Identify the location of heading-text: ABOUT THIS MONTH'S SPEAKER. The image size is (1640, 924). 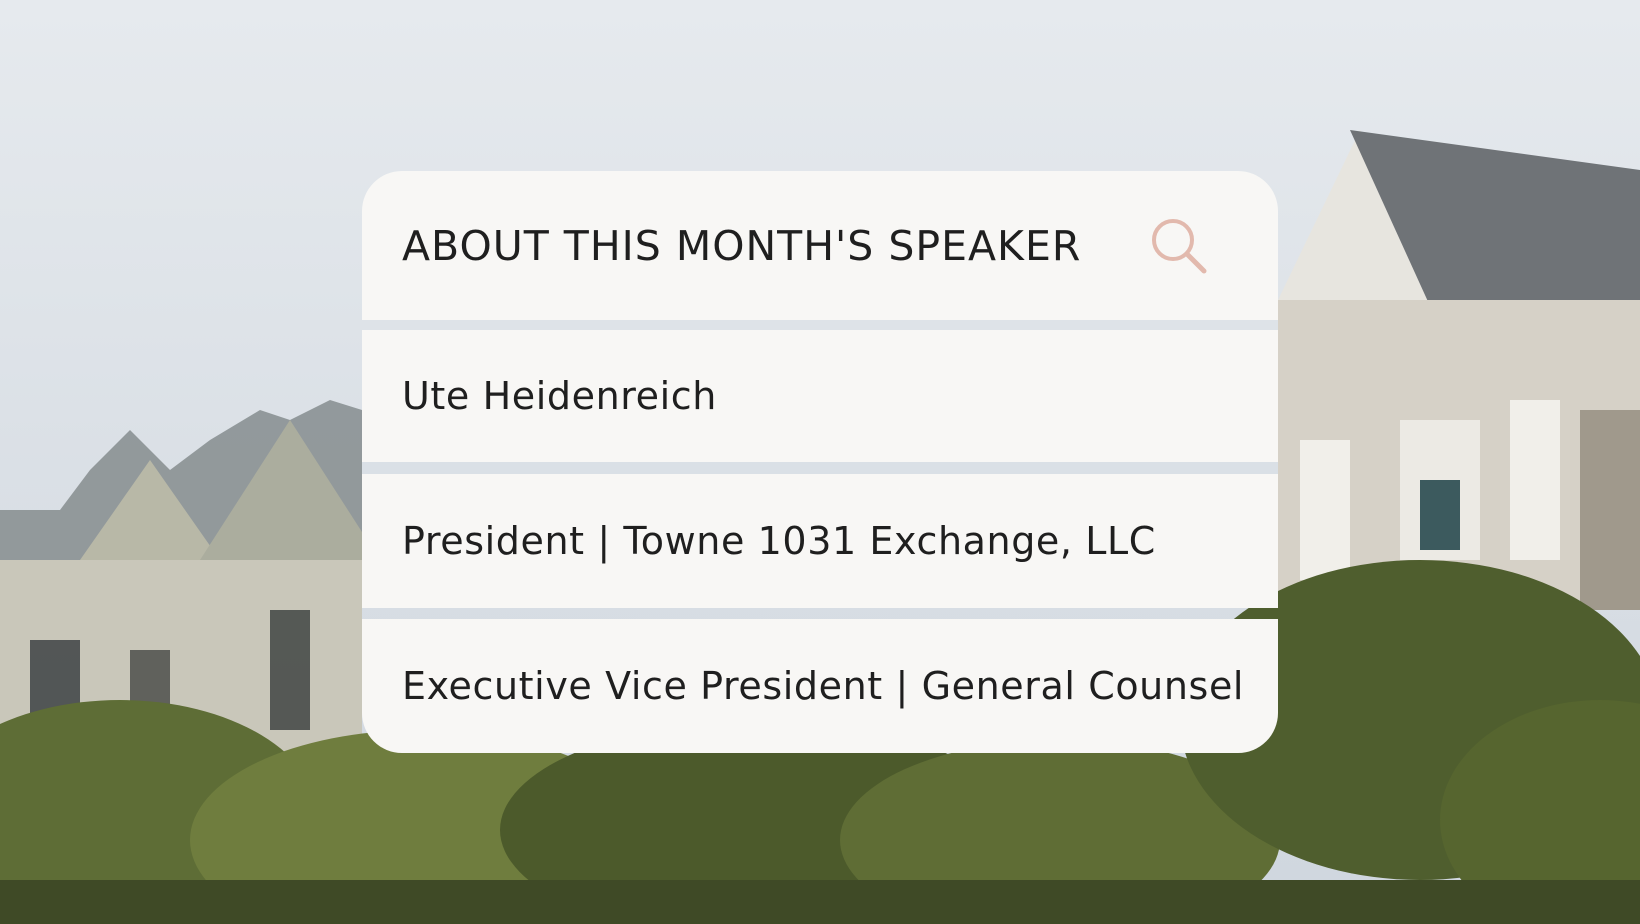
(742, 245).